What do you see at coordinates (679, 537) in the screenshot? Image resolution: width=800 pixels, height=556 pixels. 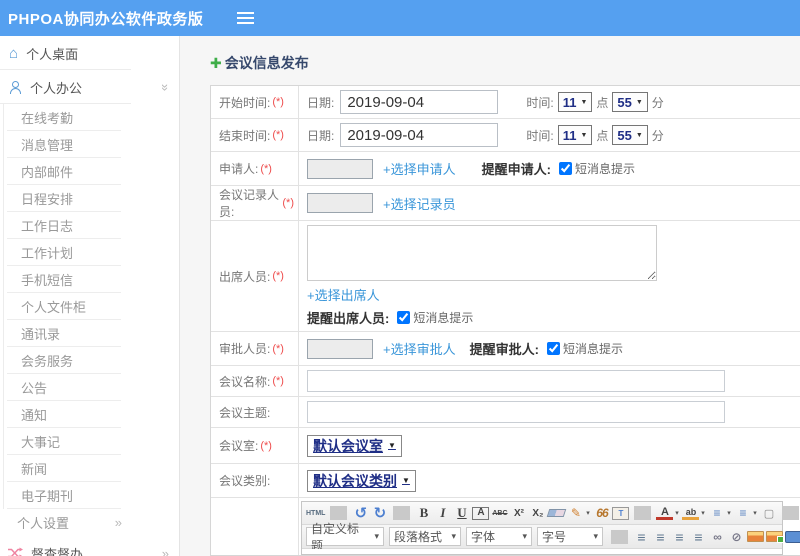 I see `align-right-icon: ≡` at bounding box center [679, 537].